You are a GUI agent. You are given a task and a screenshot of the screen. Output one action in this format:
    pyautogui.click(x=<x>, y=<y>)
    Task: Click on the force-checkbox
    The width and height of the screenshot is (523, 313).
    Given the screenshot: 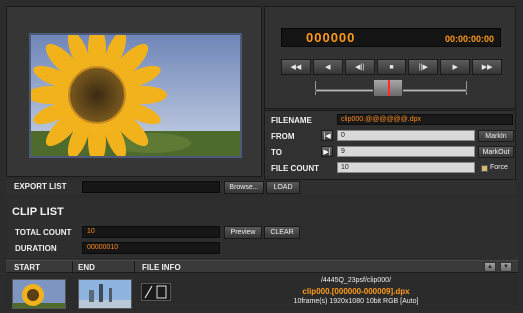 What is the action you would take?
    pyautogui.click(x=484, y=168)
    